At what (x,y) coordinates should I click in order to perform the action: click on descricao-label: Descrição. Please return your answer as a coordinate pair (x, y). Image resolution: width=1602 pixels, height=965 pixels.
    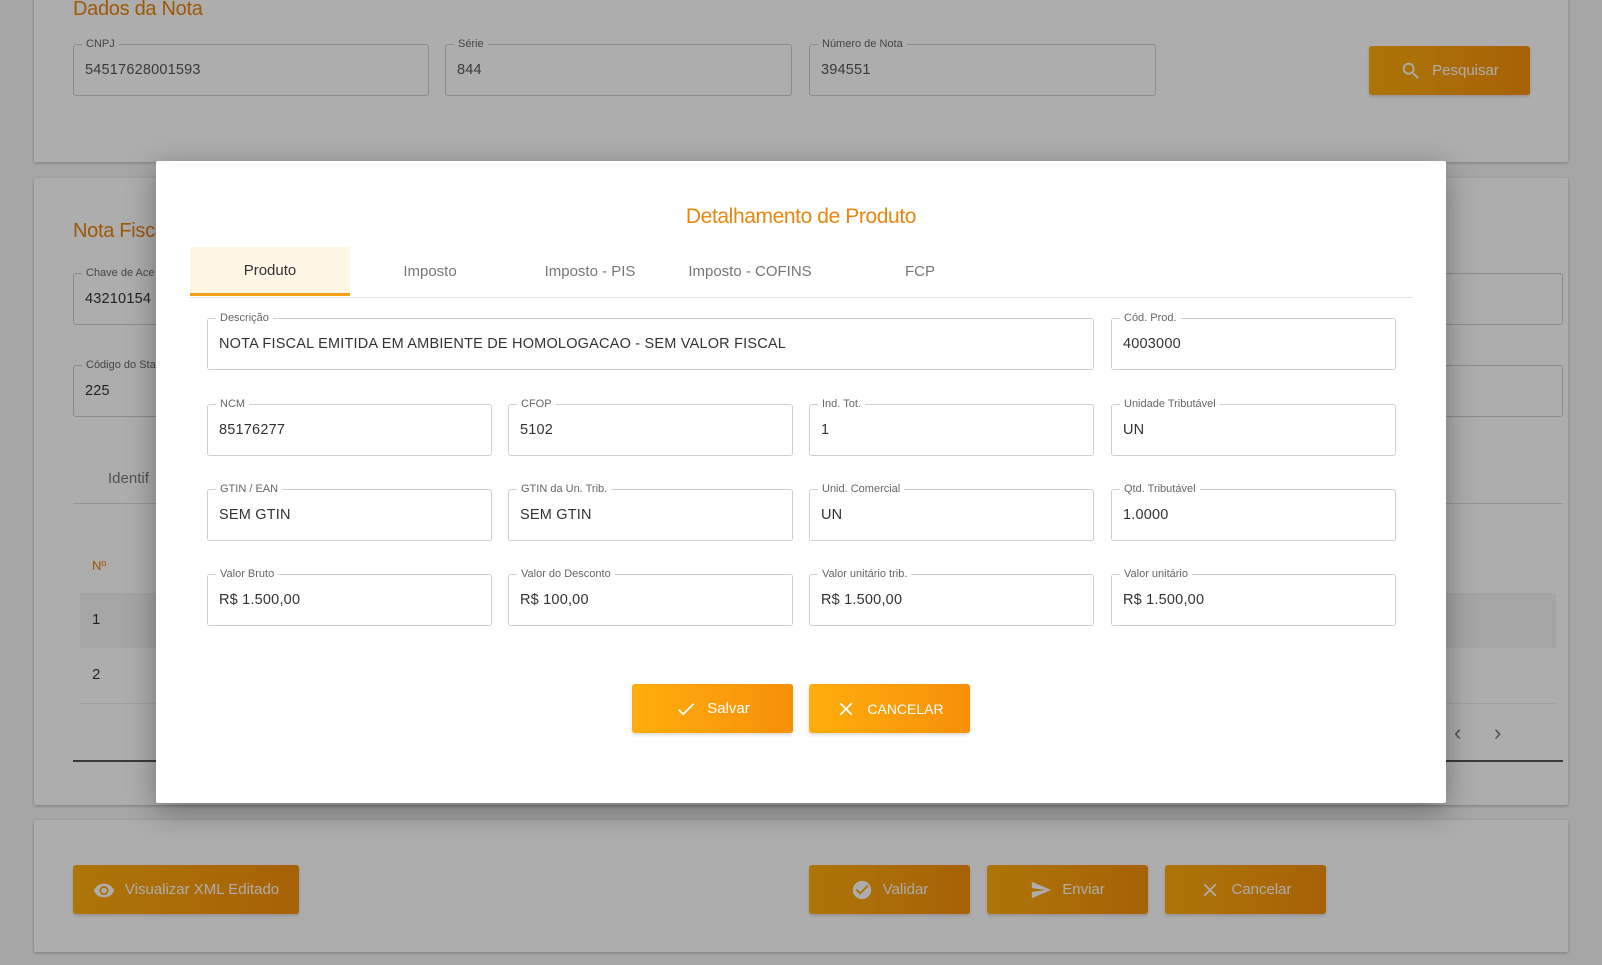
    Looking at the image, I should click on (244, 318).